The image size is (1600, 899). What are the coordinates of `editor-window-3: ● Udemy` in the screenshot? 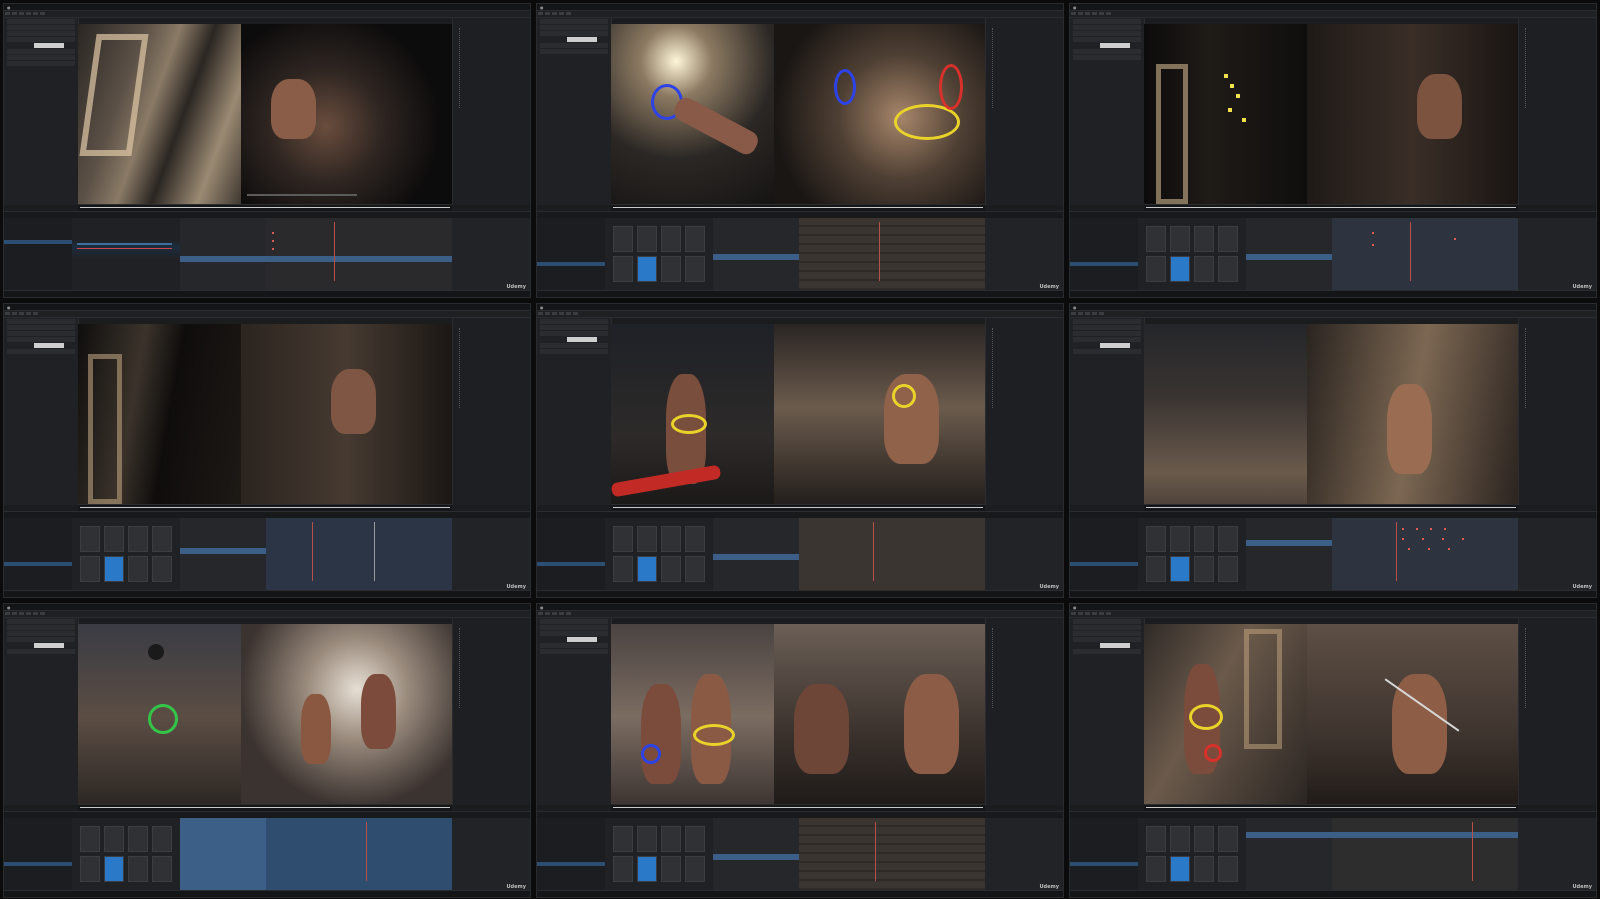 It's located at (1333, 150).